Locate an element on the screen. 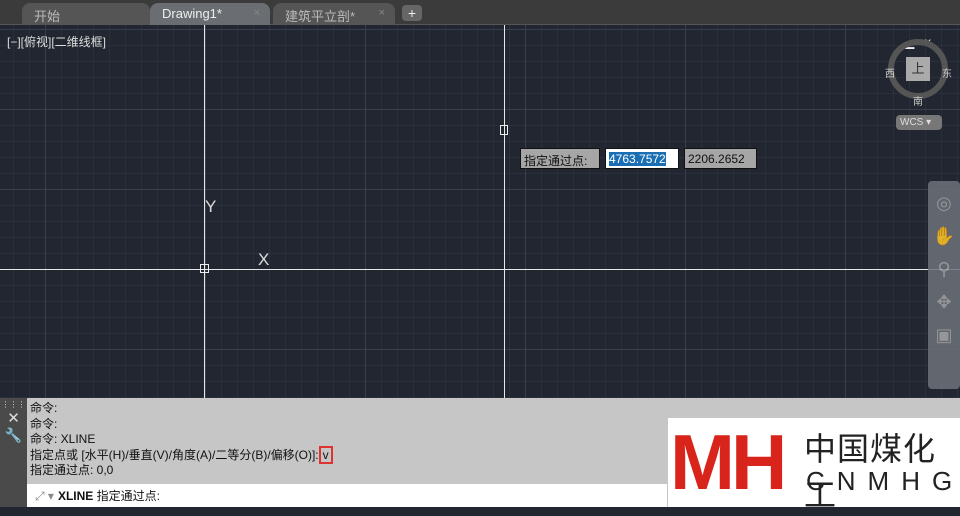  tab-label: 建筑平立剖* is located at coordinates (320, 16).